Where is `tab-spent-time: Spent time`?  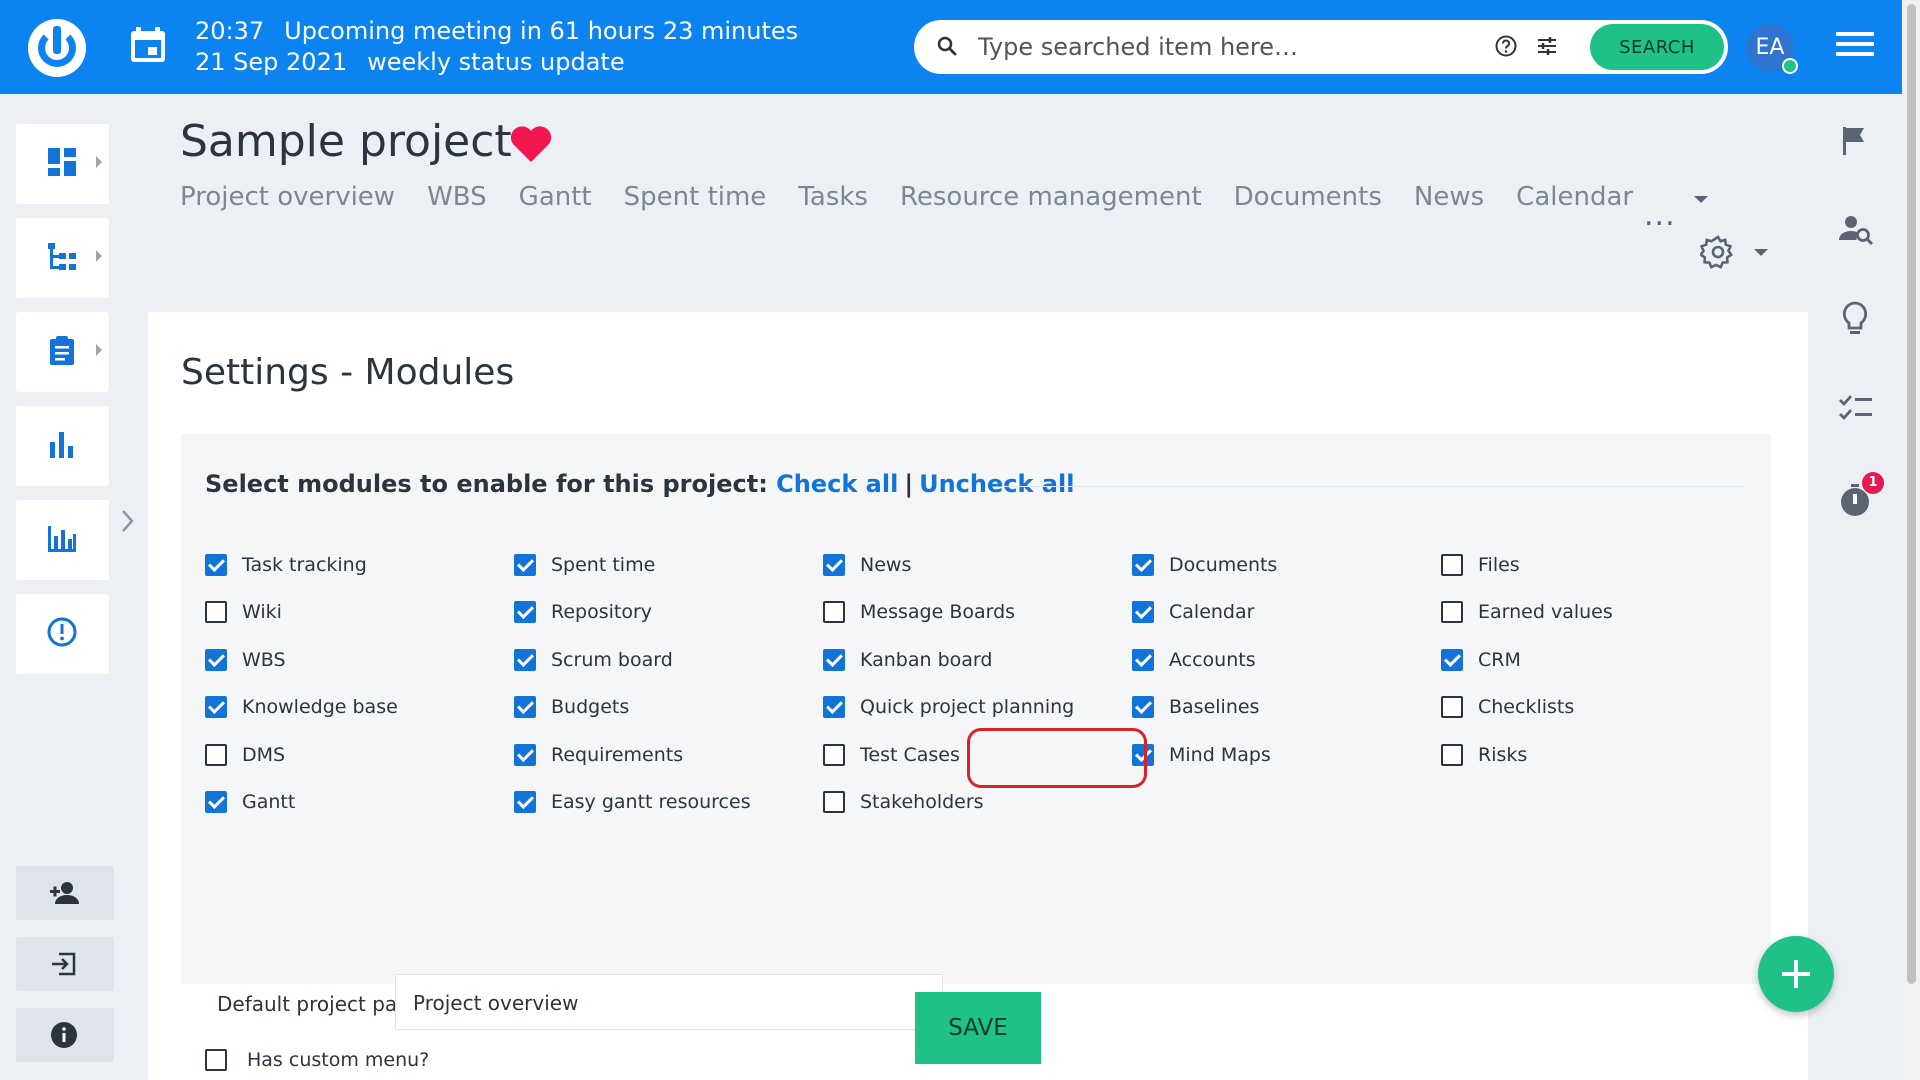 tab-spent-time: Spent time is located at coordinates (695, 197).